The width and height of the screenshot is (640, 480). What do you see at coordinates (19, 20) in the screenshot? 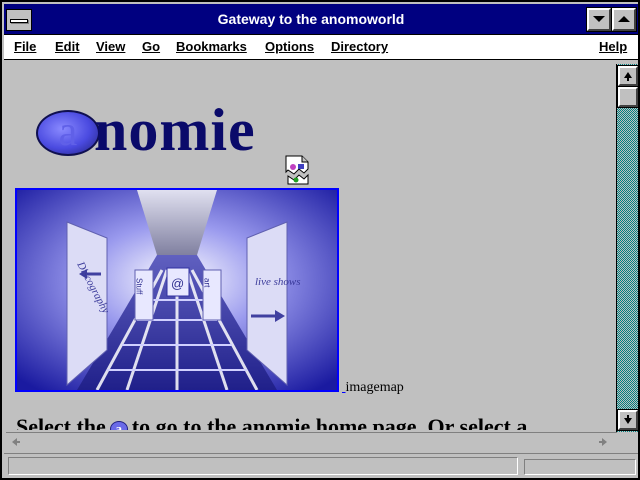
I see `system-menu-icon` at bounding box center [19, 20].